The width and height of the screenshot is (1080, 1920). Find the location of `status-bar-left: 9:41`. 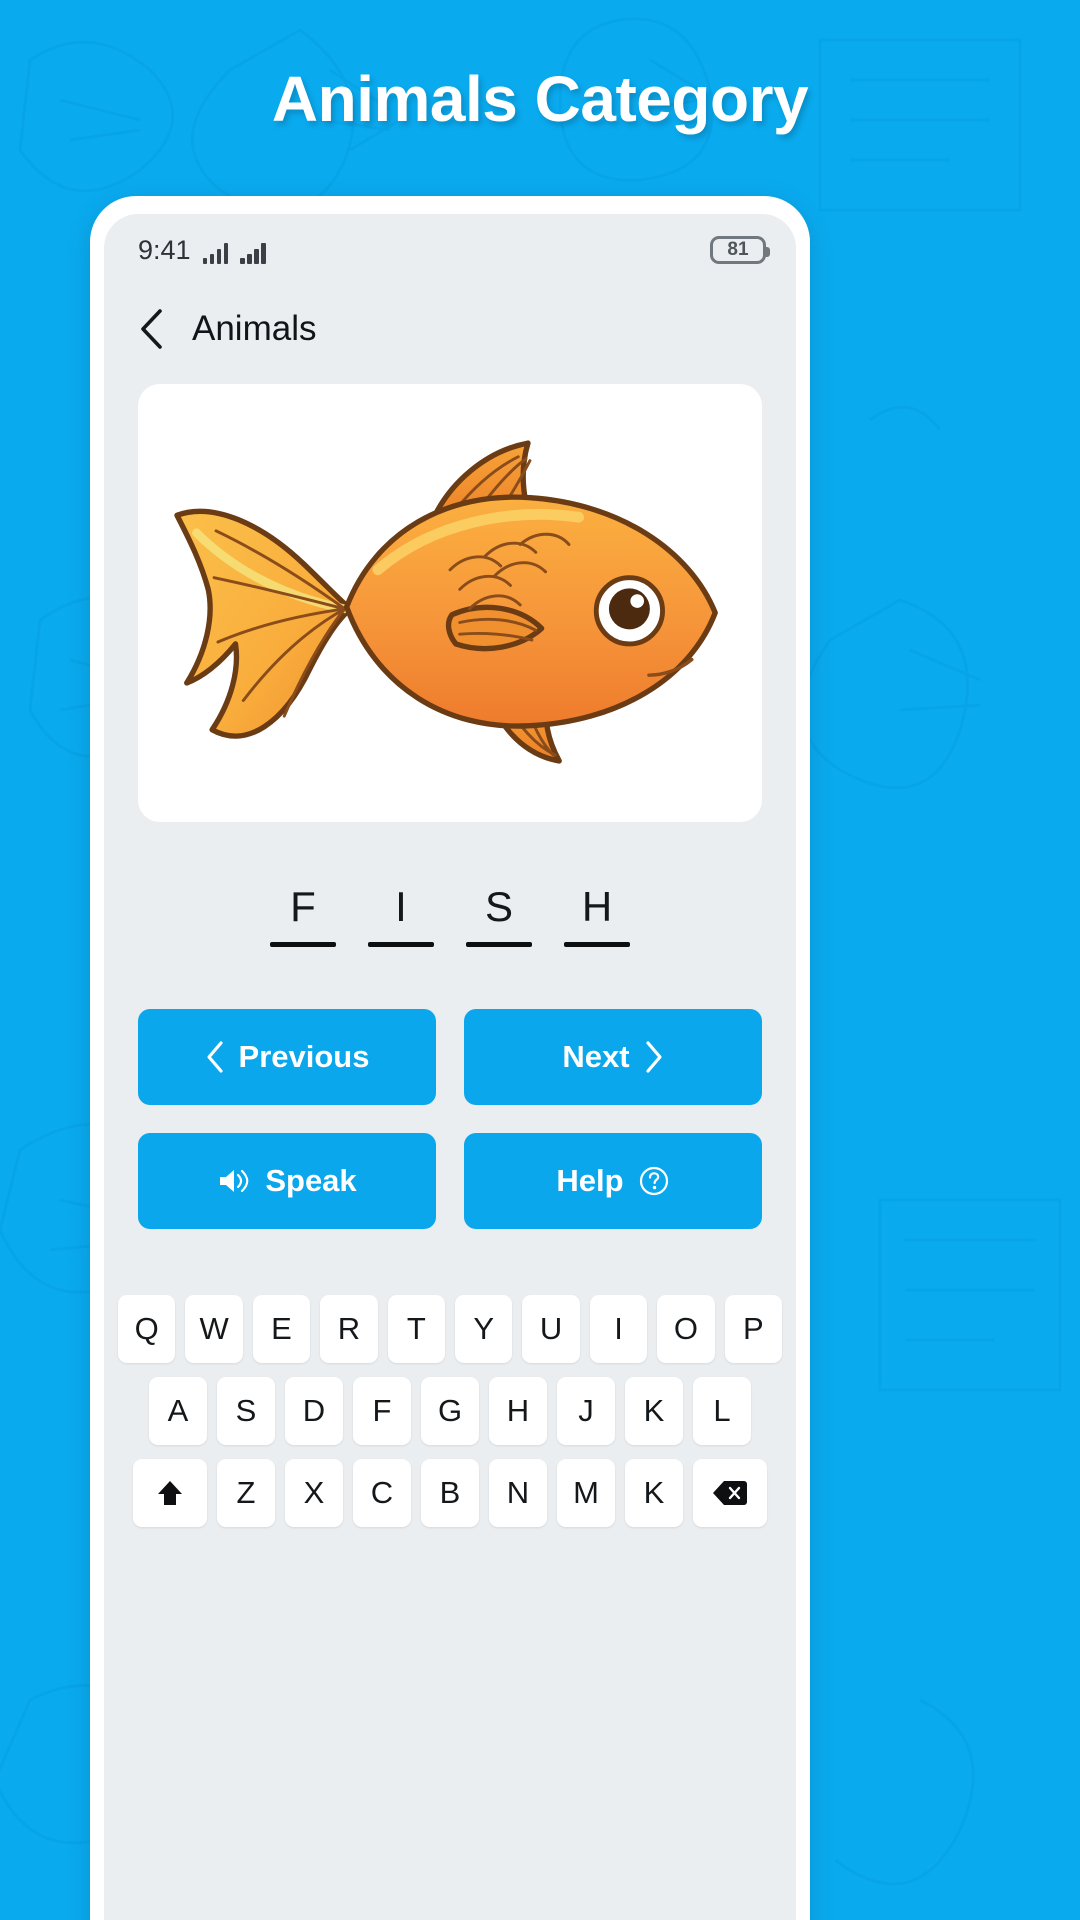

status-bar-left: 9:41 is located at coordinates (202, 249).